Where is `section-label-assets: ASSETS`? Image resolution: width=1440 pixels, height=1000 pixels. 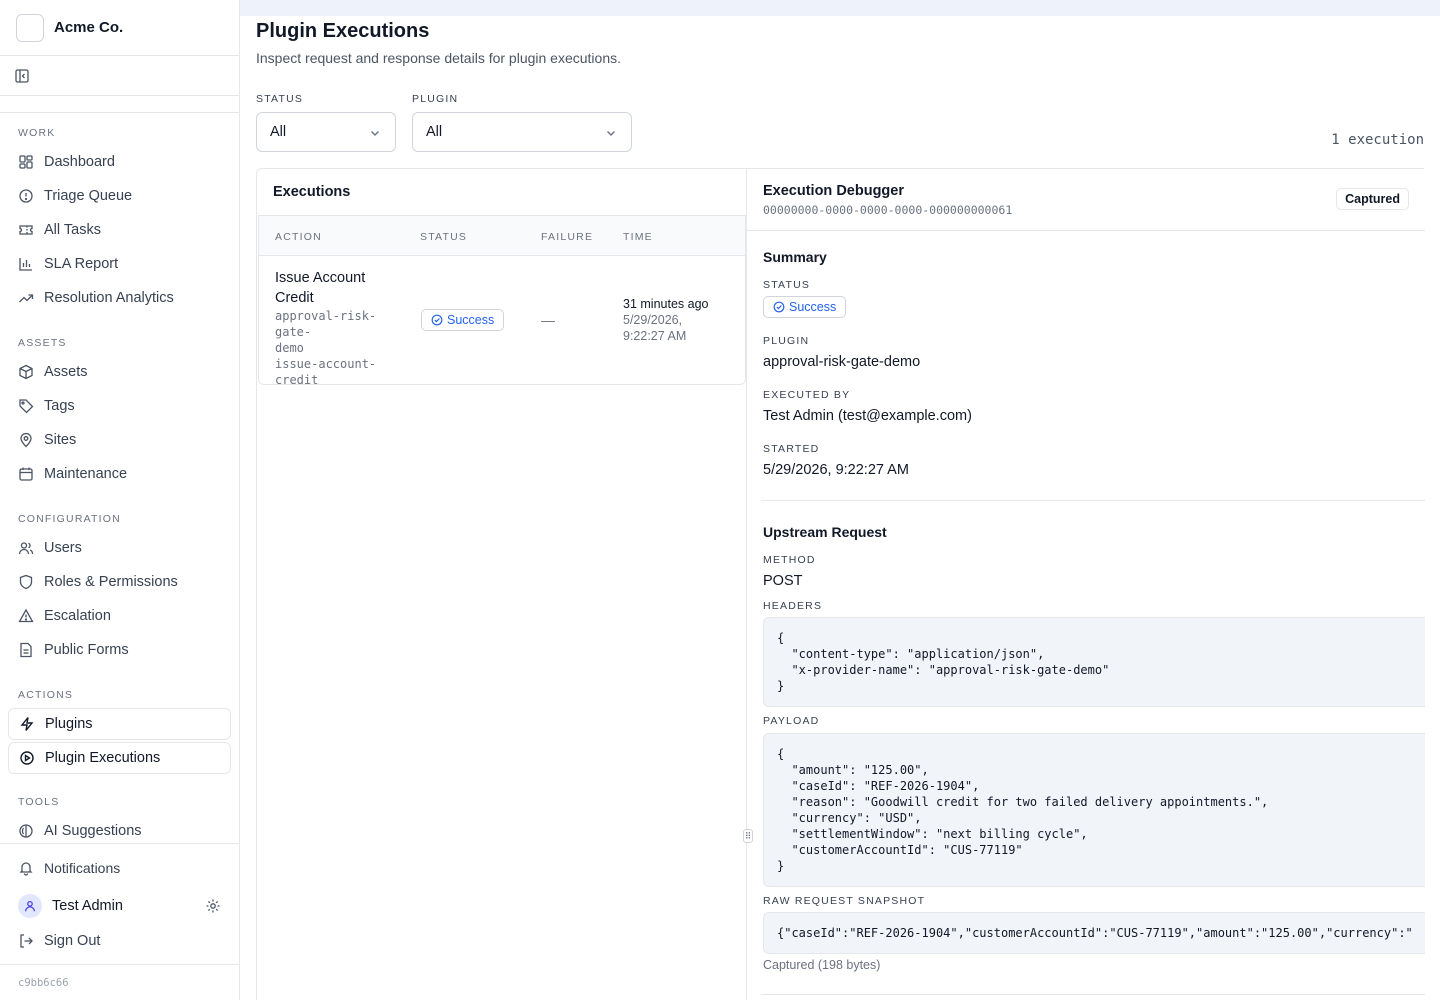
section-label-assets: ASSETS is located at coordinates (42, 343).